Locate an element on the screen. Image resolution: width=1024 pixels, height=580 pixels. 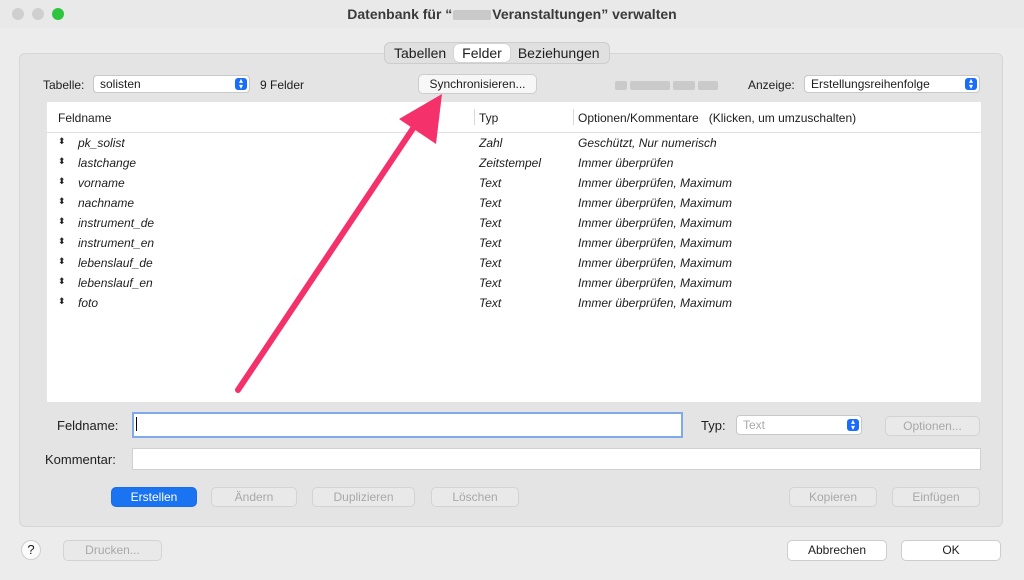
annotation-arrow-shaft is located at coordinates (329, 254).